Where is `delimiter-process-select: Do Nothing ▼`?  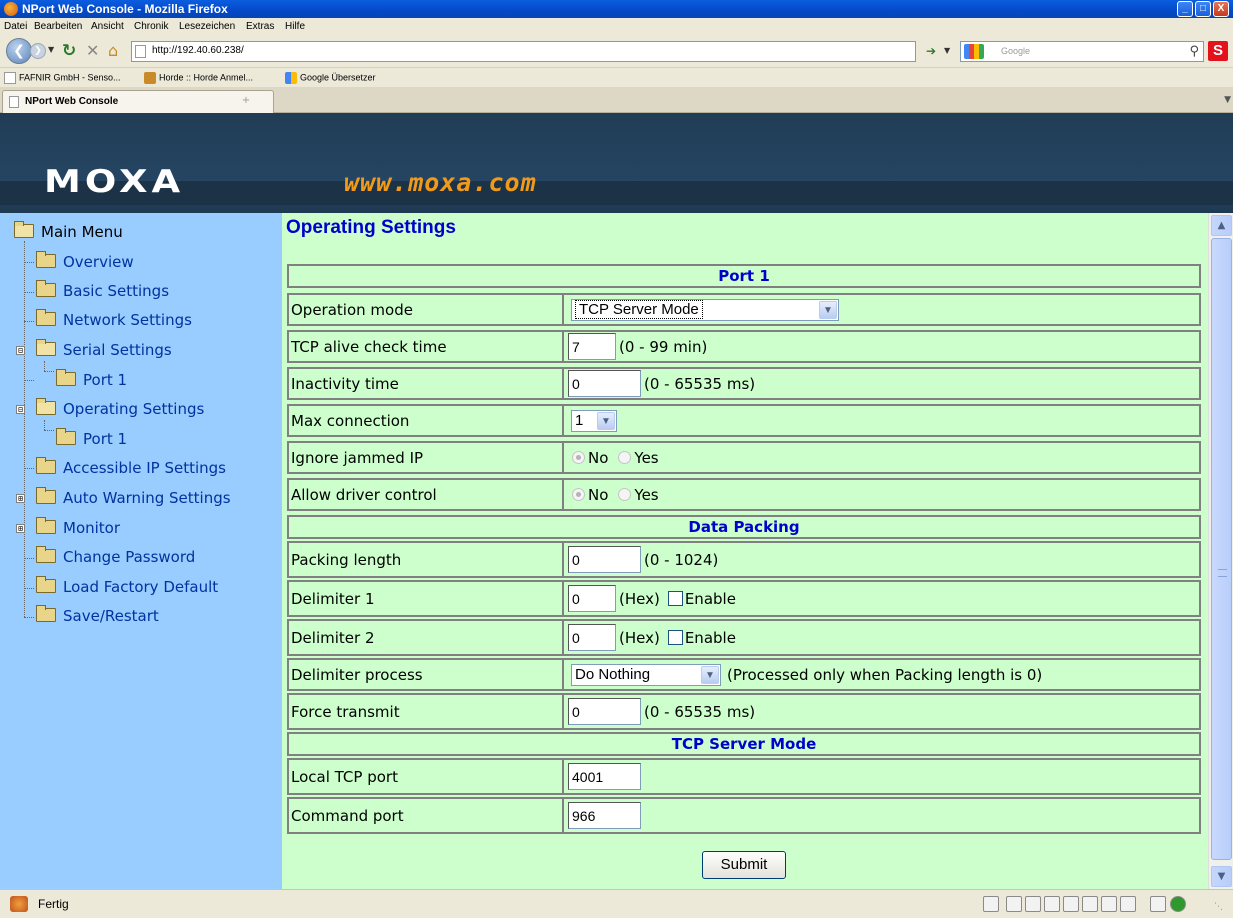 delimiter-process-select: Do Nothing ▼ is located at coordinates (646, 674).